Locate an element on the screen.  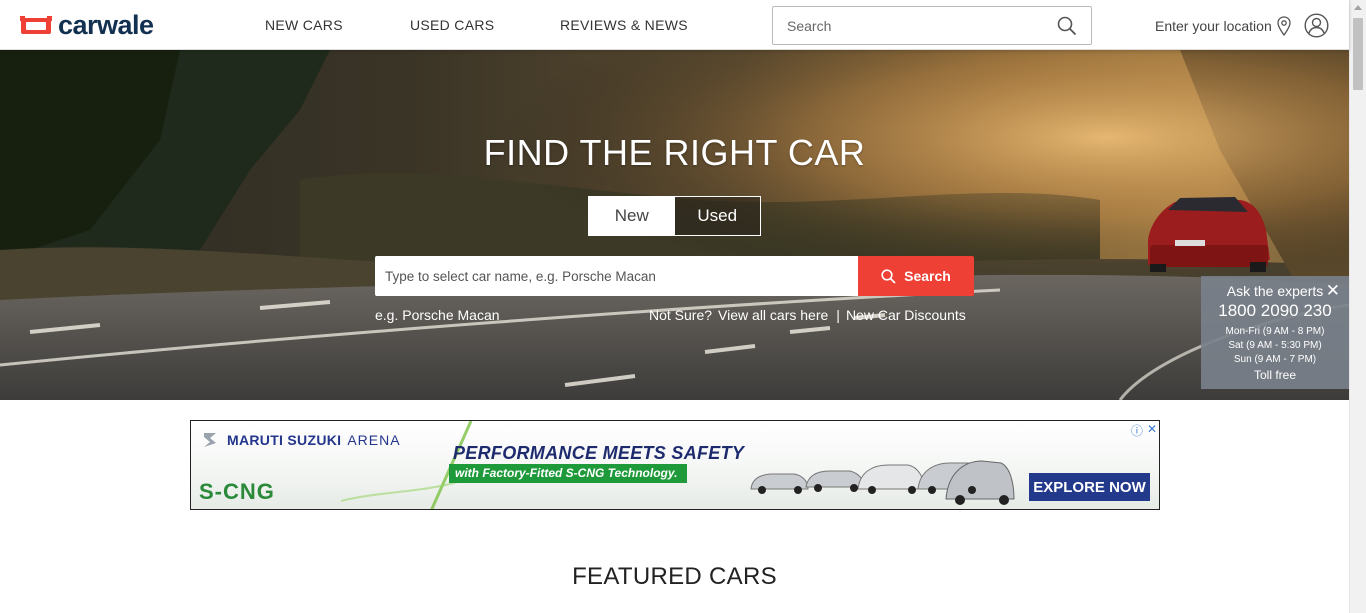
suzuki-logo-icon is located at coordinates (210, 440).